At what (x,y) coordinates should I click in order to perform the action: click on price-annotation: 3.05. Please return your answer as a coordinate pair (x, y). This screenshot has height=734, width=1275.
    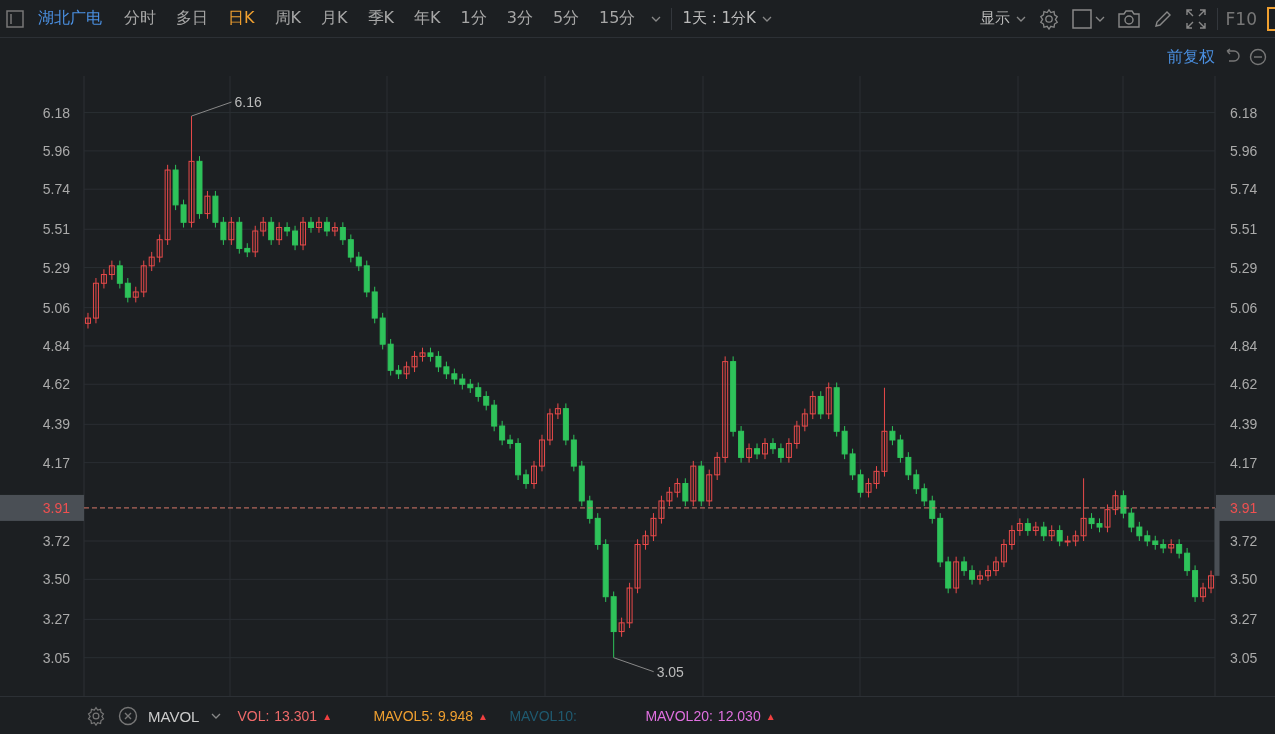
    Looking at the image, I should click on (670, 671).